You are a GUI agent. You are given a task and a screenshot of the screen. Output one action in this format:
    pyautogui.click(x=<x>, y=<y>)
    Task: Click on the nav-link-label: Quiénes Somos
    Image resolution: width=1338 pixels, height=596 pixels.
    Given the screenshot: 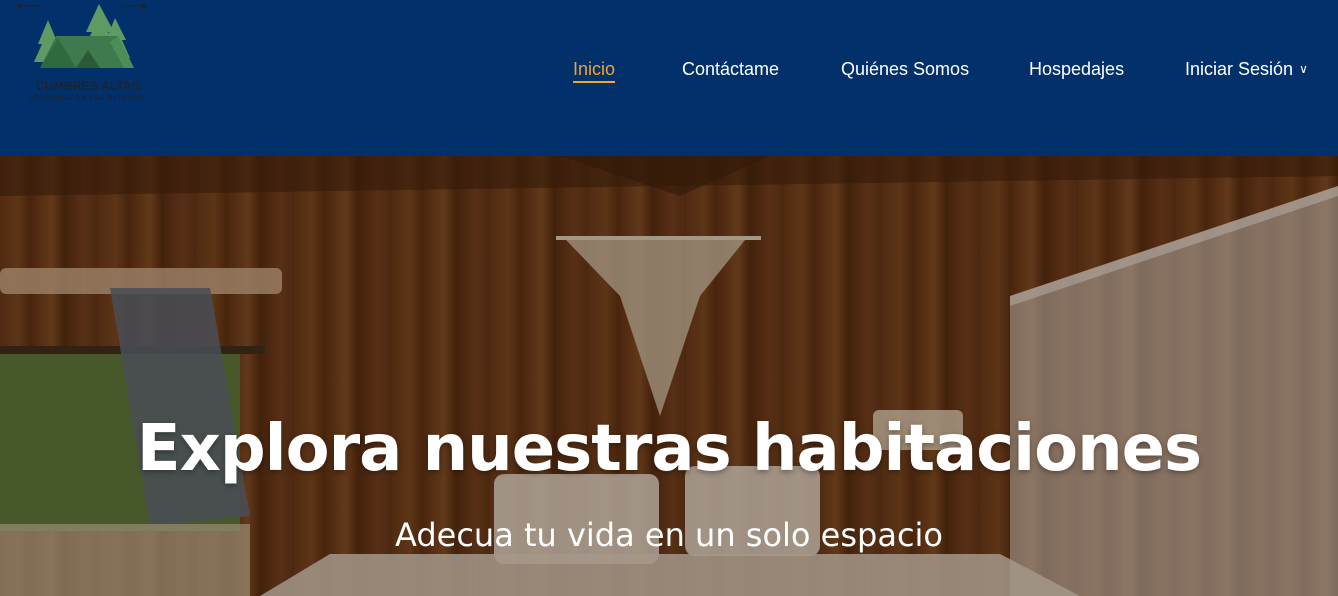 What is the action you would take?
    pyautogui.click(x=905, y=69)
    